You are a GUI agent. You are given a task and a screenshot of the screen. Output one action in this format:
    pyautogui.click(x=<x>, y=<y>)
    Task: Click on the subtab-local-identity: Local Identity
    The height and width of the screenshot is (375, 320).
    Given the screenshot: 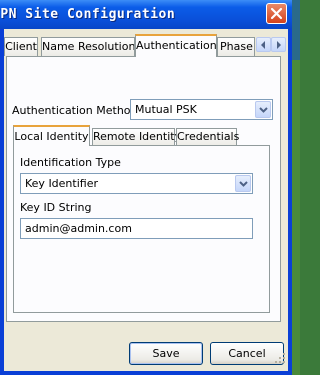 What is the action you would take?
    pyautogui.click(x=51, y=135)
    